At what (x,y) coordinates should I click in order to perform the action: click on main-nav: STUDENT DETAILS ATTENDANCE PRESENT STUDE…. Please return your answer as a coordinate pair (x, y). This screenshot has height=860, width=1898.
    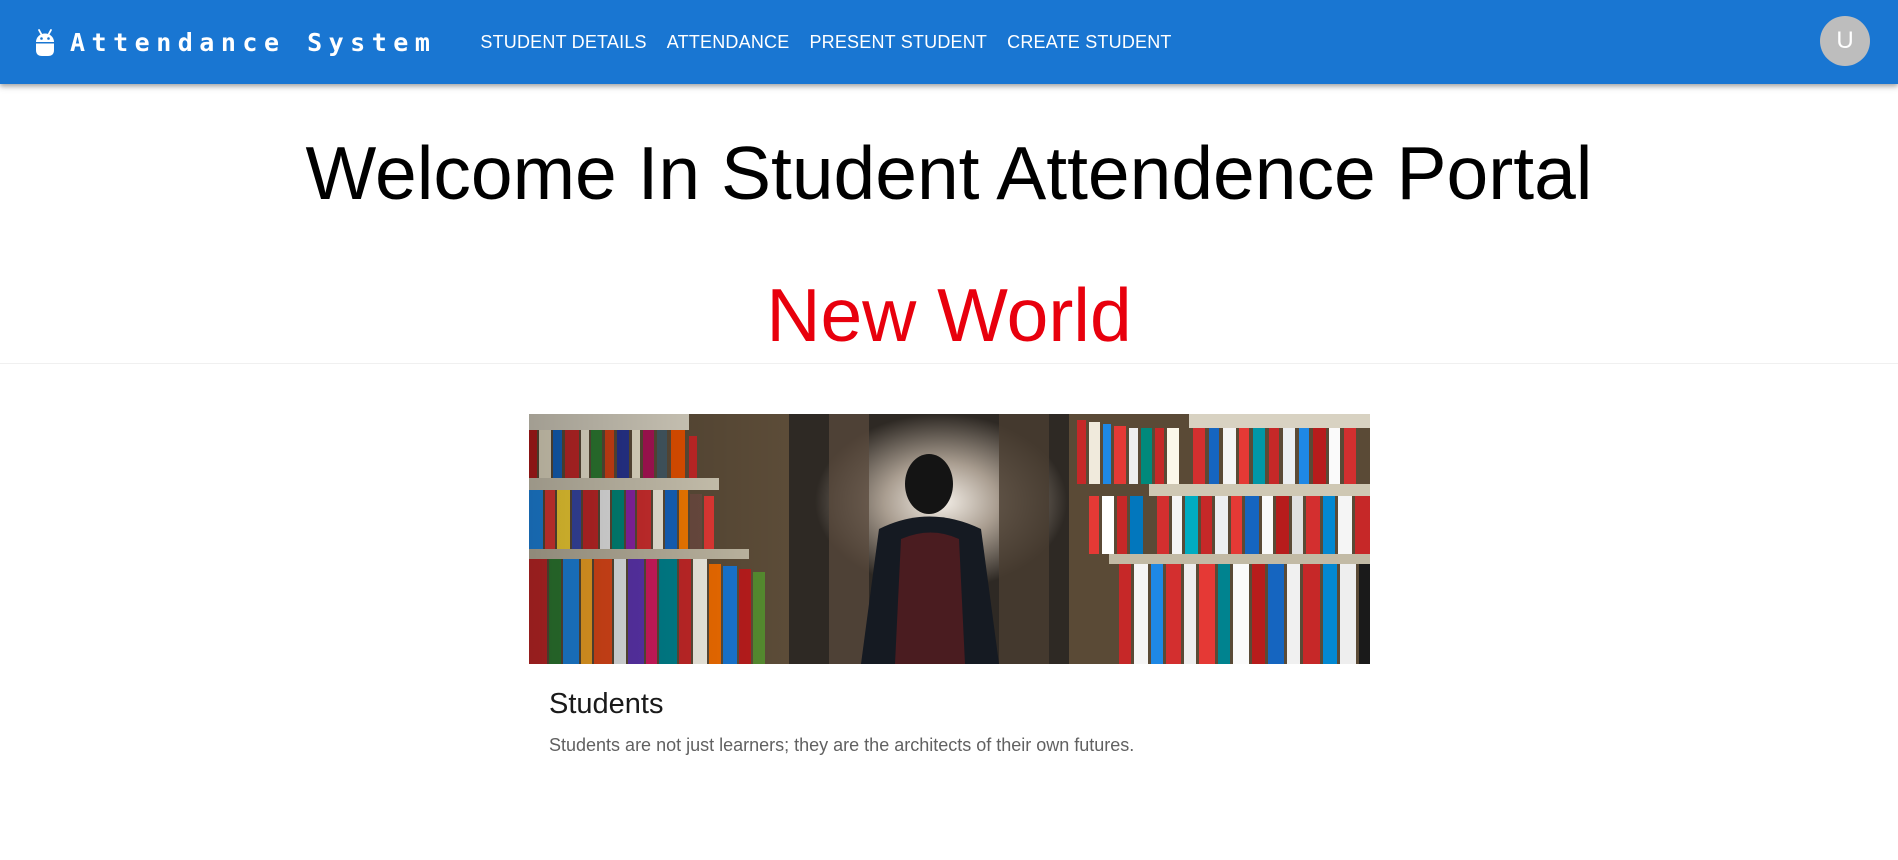
    Looking at the image, I should click on (825, 42).